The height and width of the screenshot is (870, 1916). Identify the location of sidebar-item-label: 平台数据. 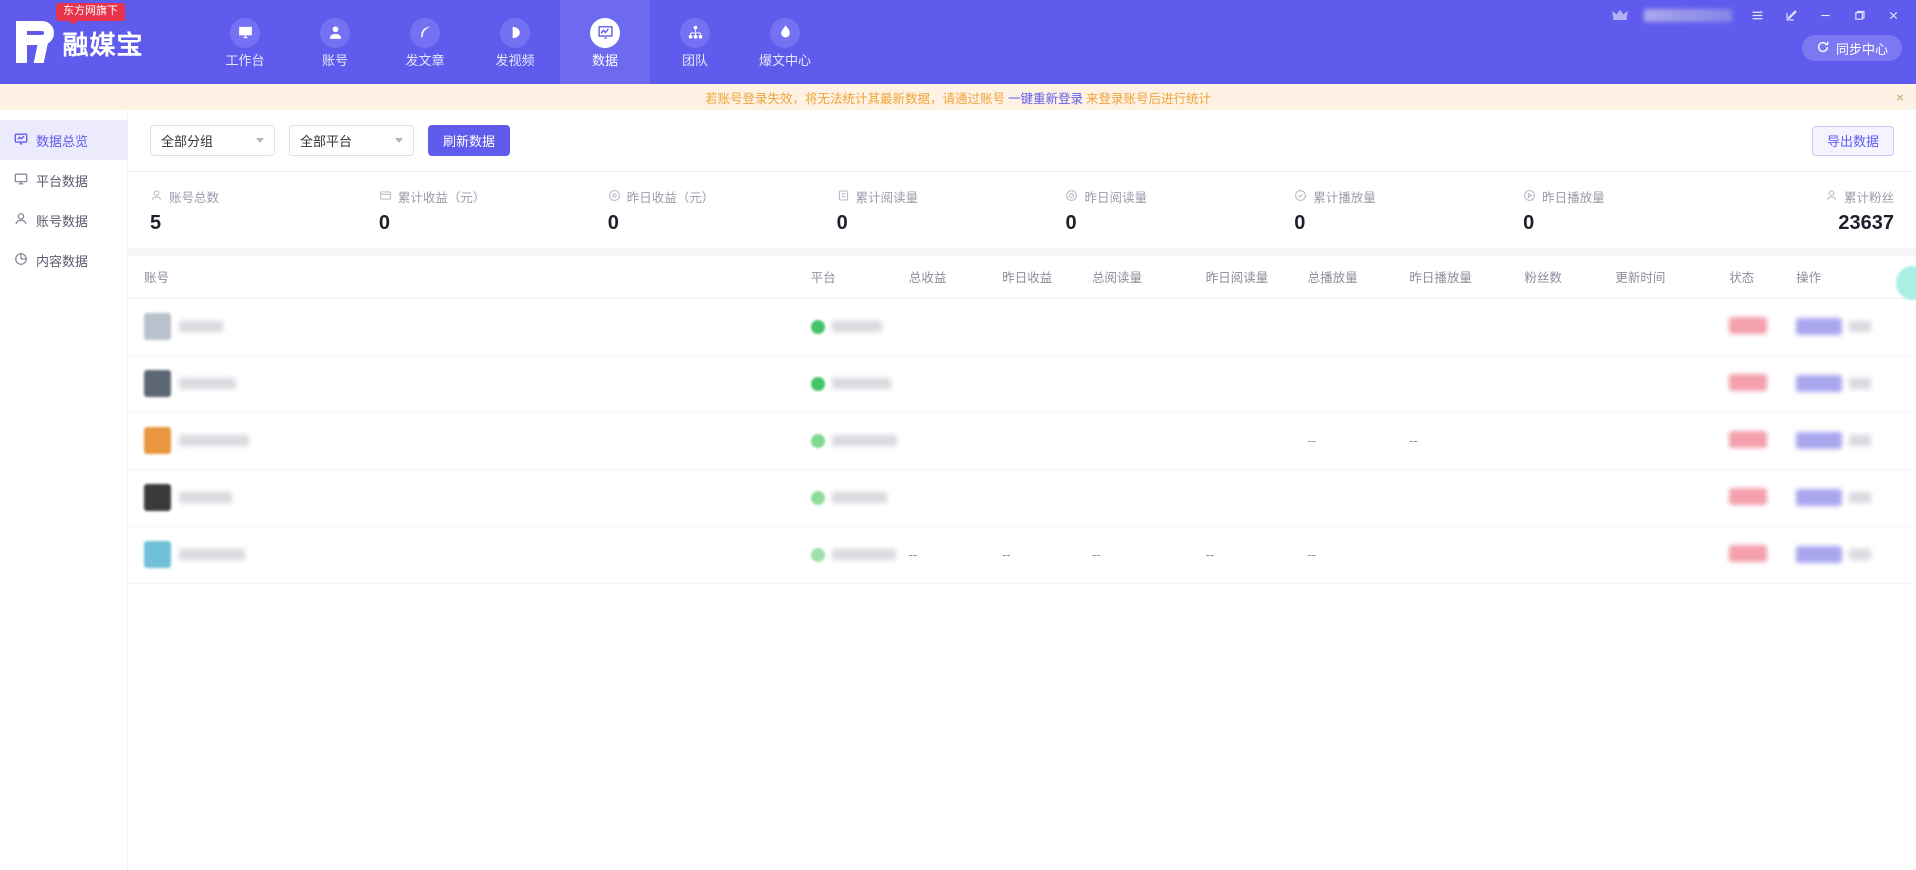
(62, 181).